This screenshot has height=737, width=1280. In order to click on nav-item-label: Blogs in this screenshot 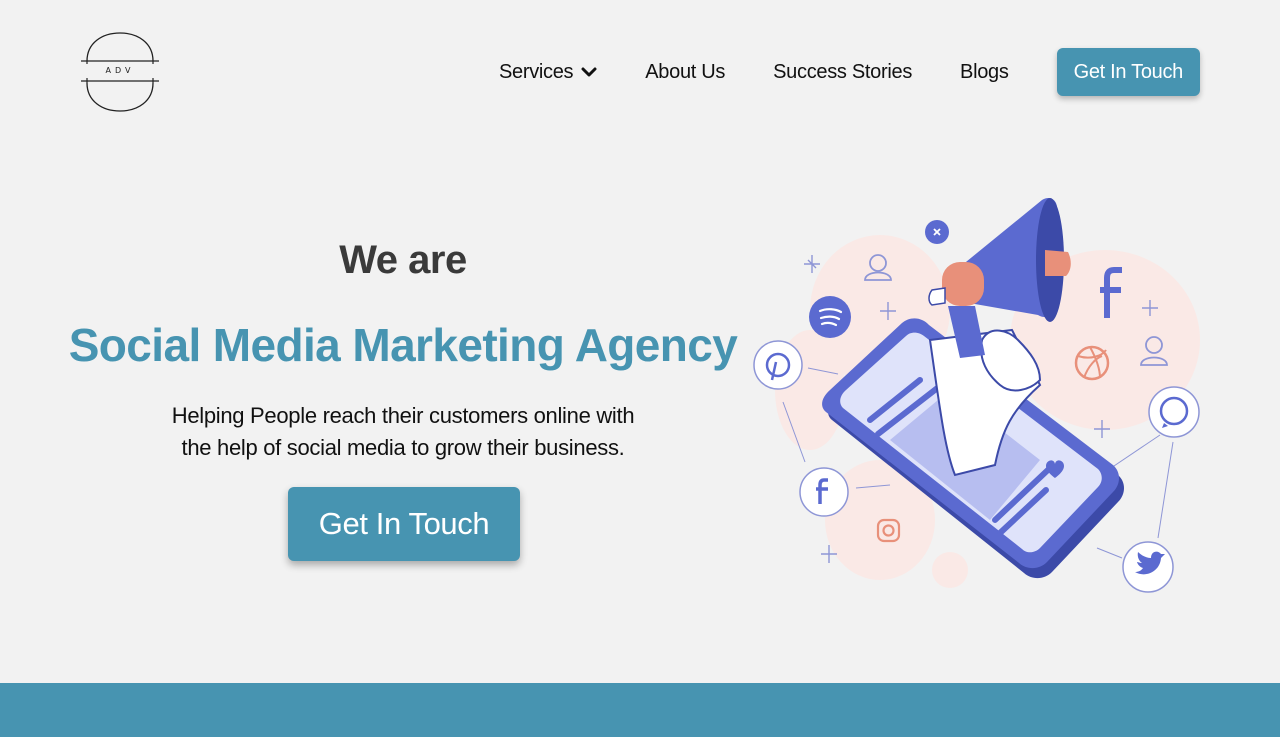, I will do `click(984, 71)`.